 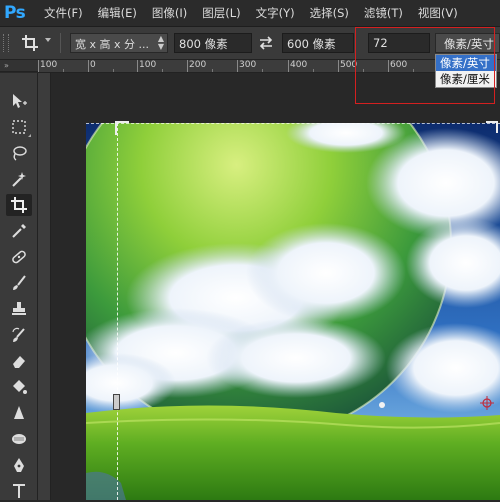 I want to click on resolution-unit-dropdown: 像素/英寸 像素/厘米, so click(x=466, y=71).